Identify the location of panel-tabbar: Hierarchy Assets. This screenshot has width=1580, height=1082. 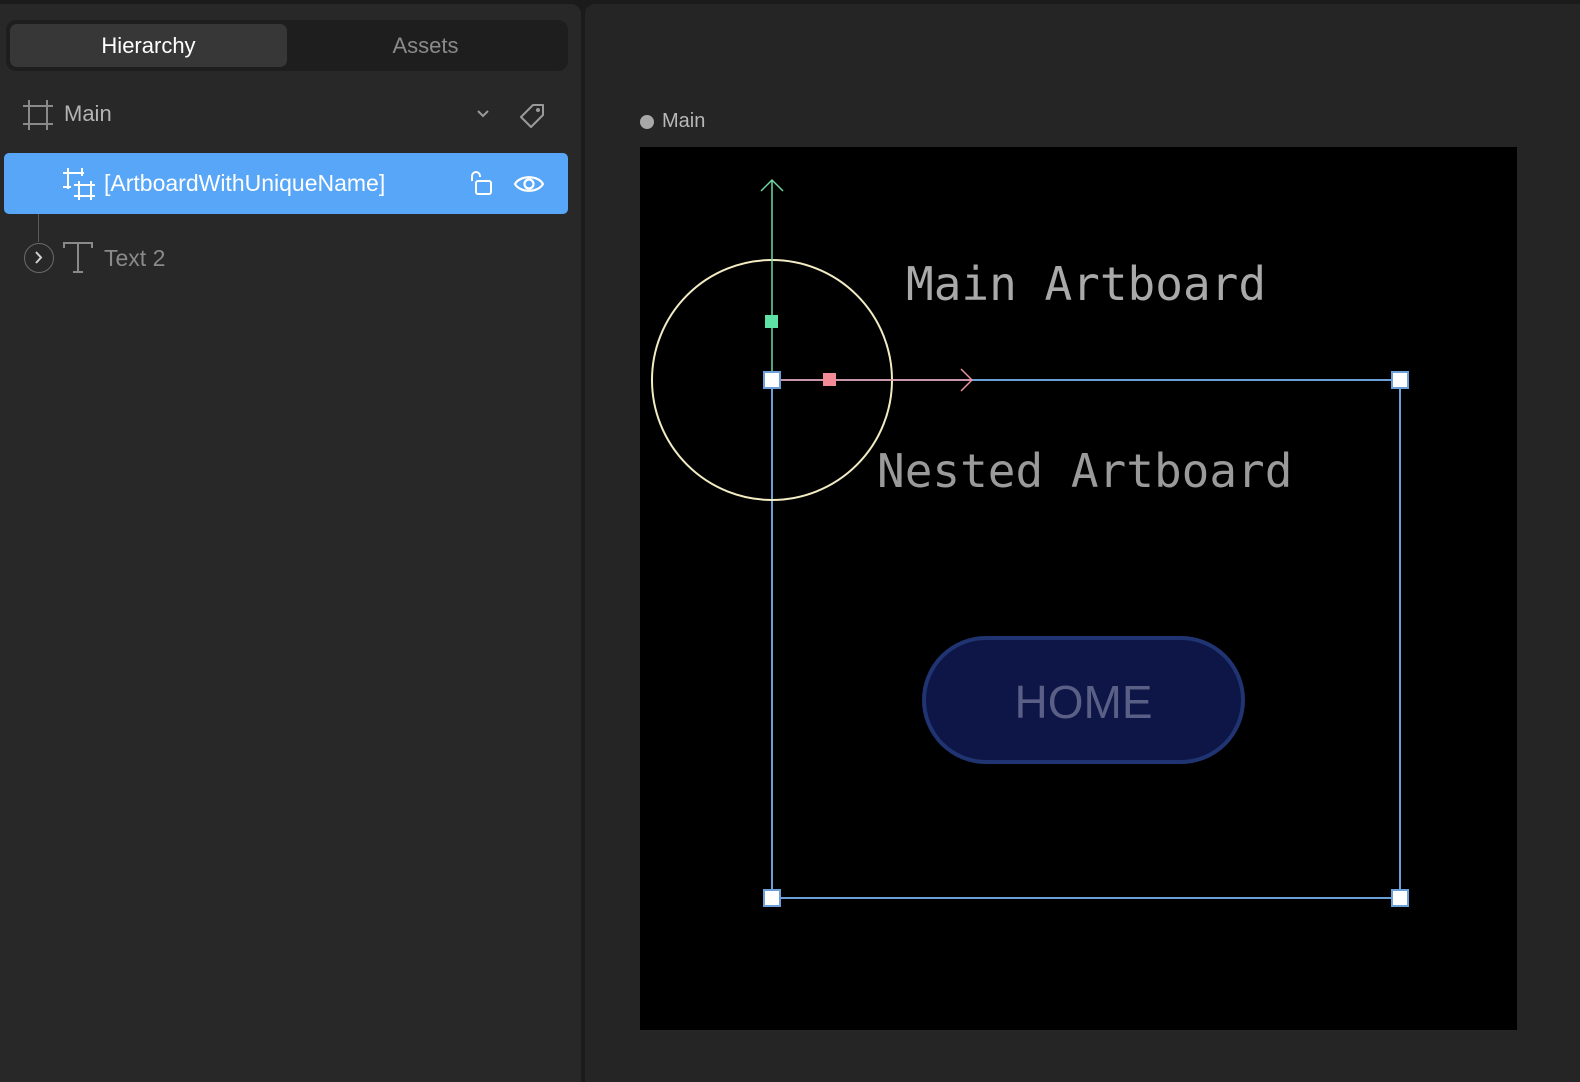
(287, 45).